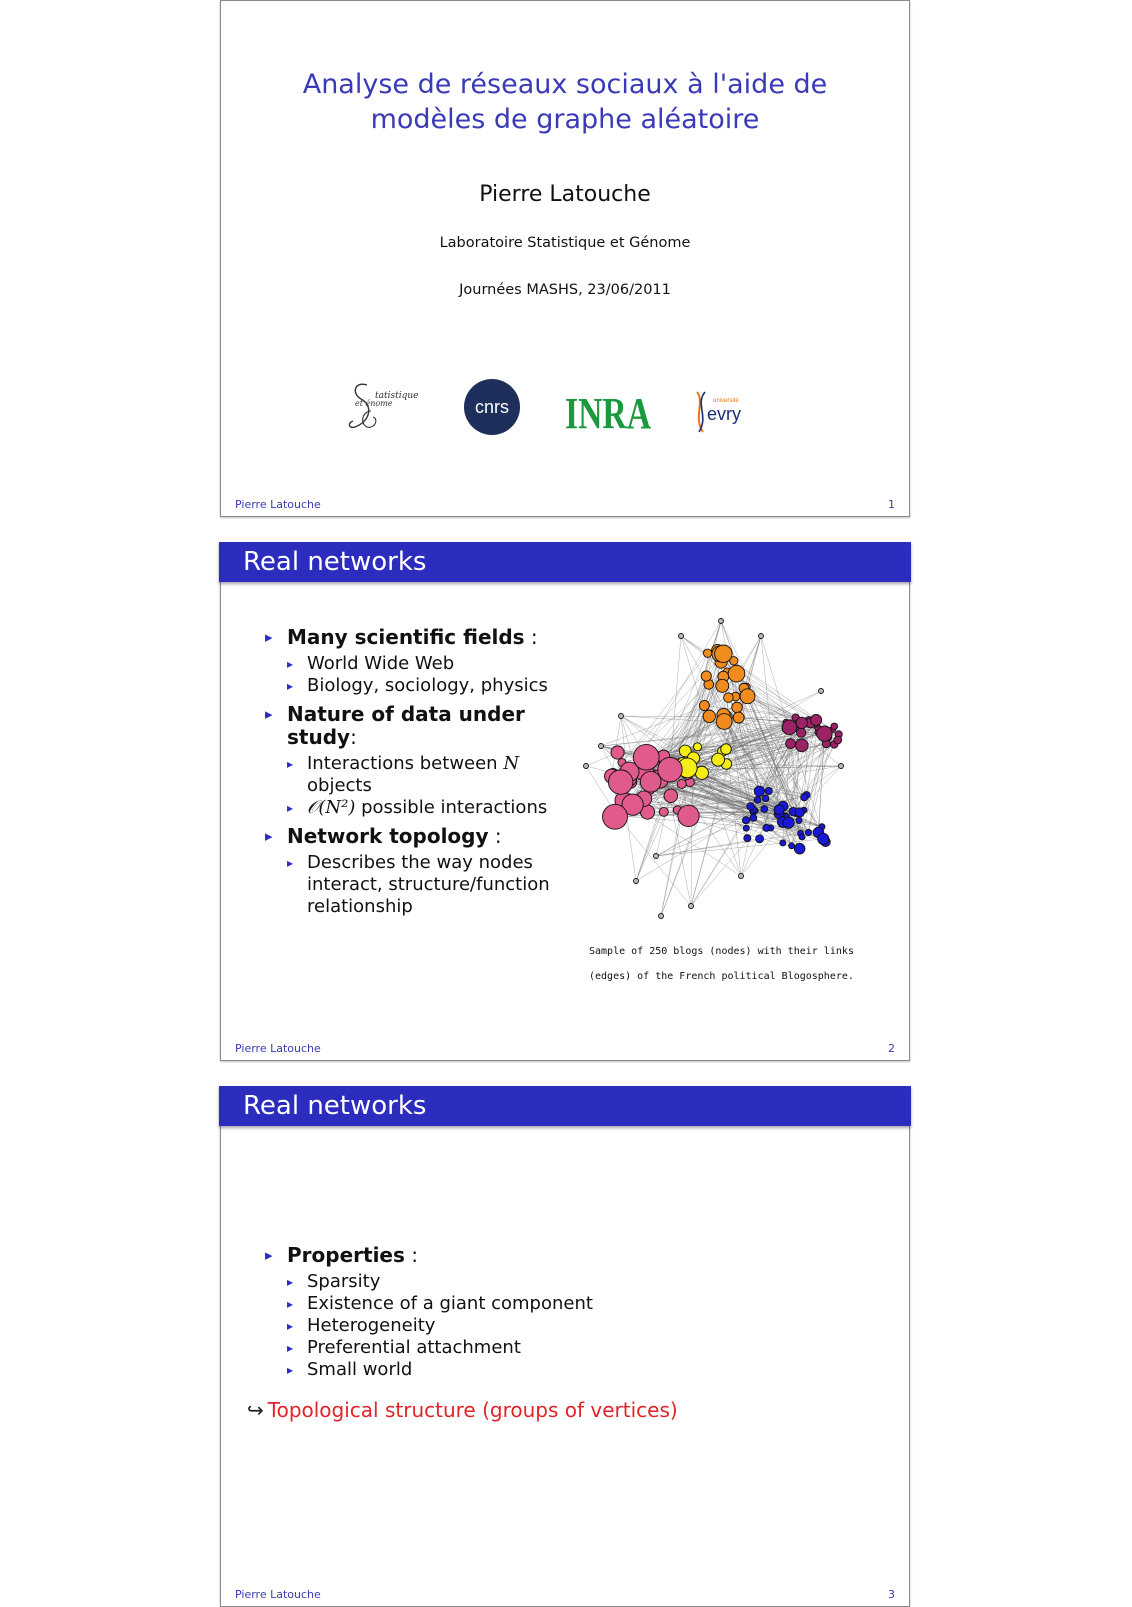 Image resolution: width=1132 pixels, height=1607 pixels. Describe the element at coordinates (406, 725) in the screenshot. I see `bullet-heading: Nature of data under study` at that location.